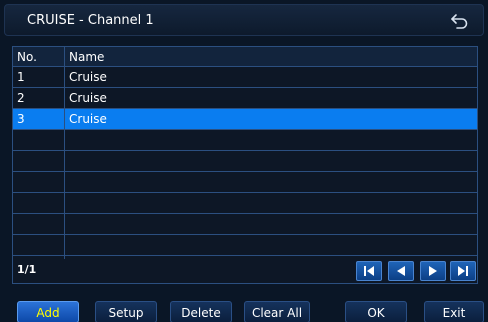  I want to click on row-number: 2, so click(21, 98).